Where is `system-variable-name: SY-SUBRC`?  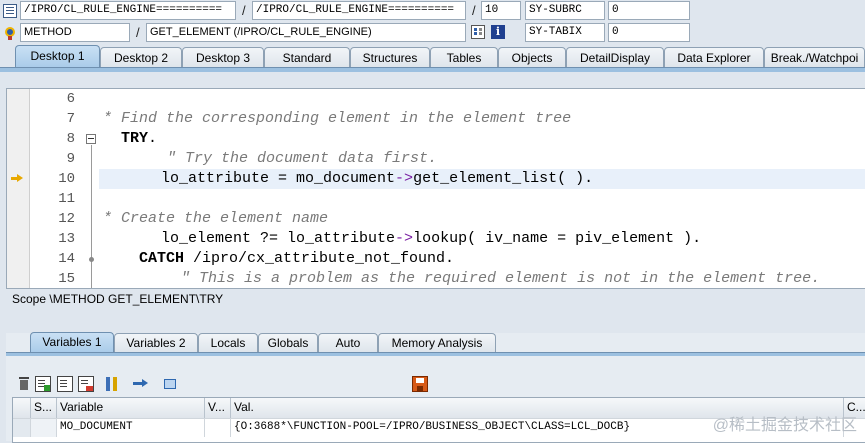
system-variable-name: SY-SUBRC is located at coordinates (565, 10).